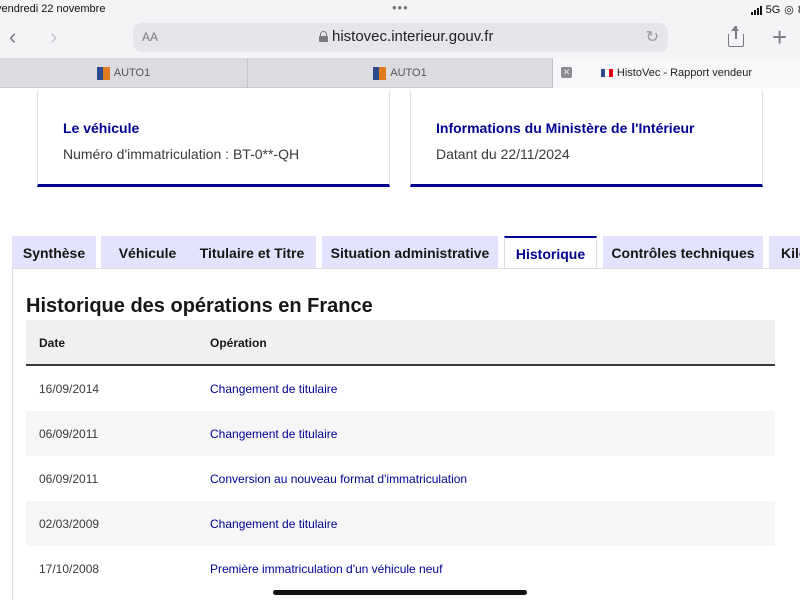 The height and width of the screenshot is (600, 800). What do you see at coordinates (52, 343) in the screenshot?
I see `column-header-date: Date` at bounding box center [52, 343].